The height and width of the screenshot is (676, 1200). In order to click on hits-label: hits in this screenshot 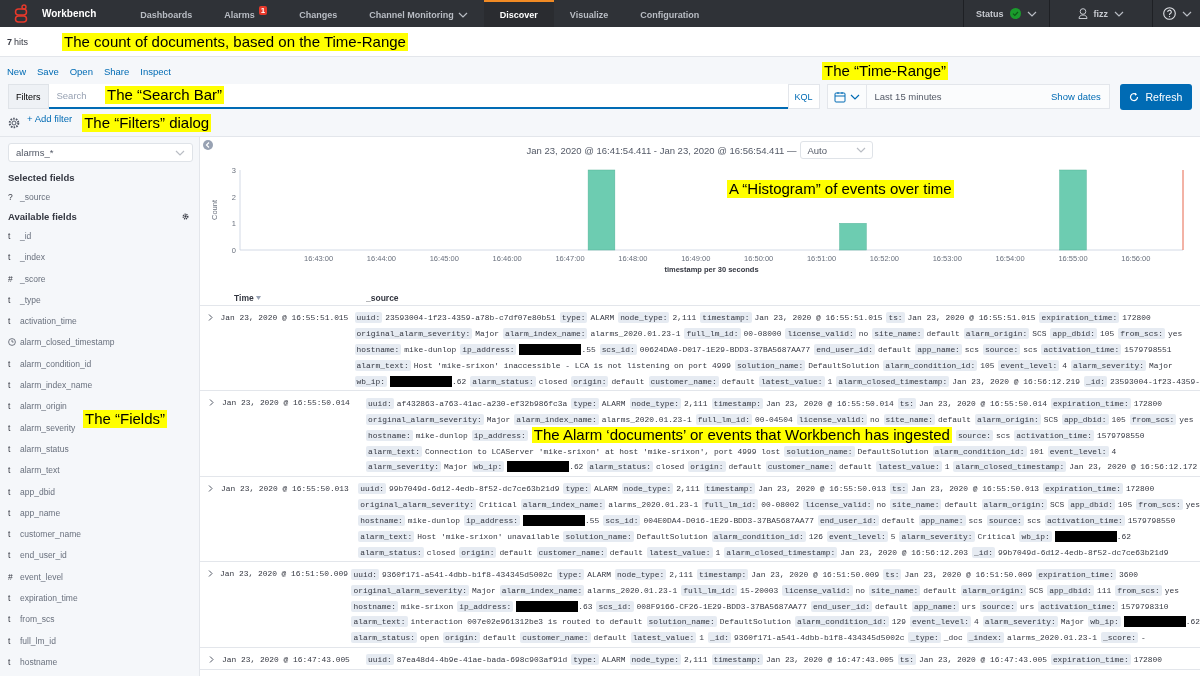, I will do `click(21, 41)`.